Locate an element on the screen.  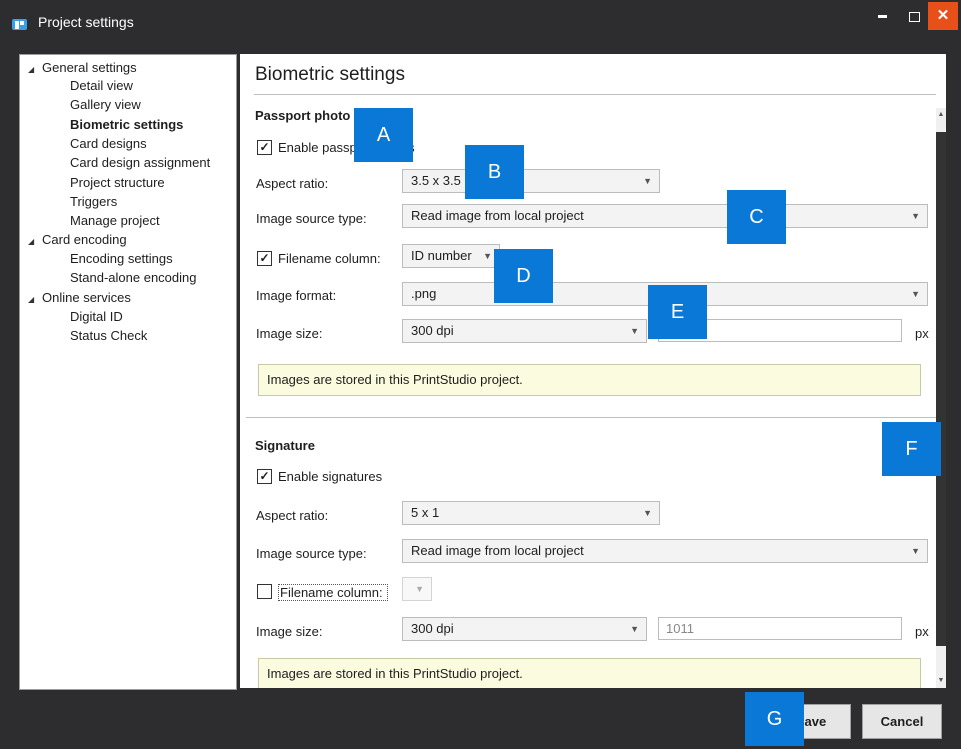
passport-source-label: Image source type: is located at coordinates (311, 218).